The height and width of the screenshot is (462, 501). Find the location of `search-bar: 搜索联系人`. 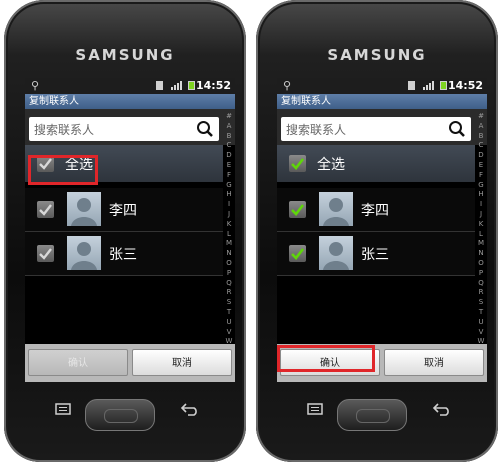

search-bar: 搜索联系人 is located at coordinates (130, 127).